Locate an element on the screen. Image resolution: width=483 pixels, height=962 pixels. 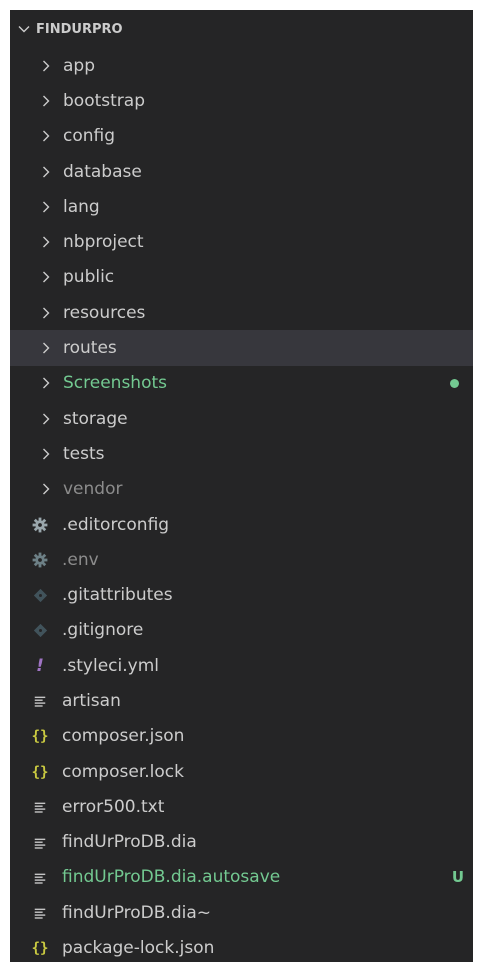
file-label: error500.txt is located at coordinates (113, 806).